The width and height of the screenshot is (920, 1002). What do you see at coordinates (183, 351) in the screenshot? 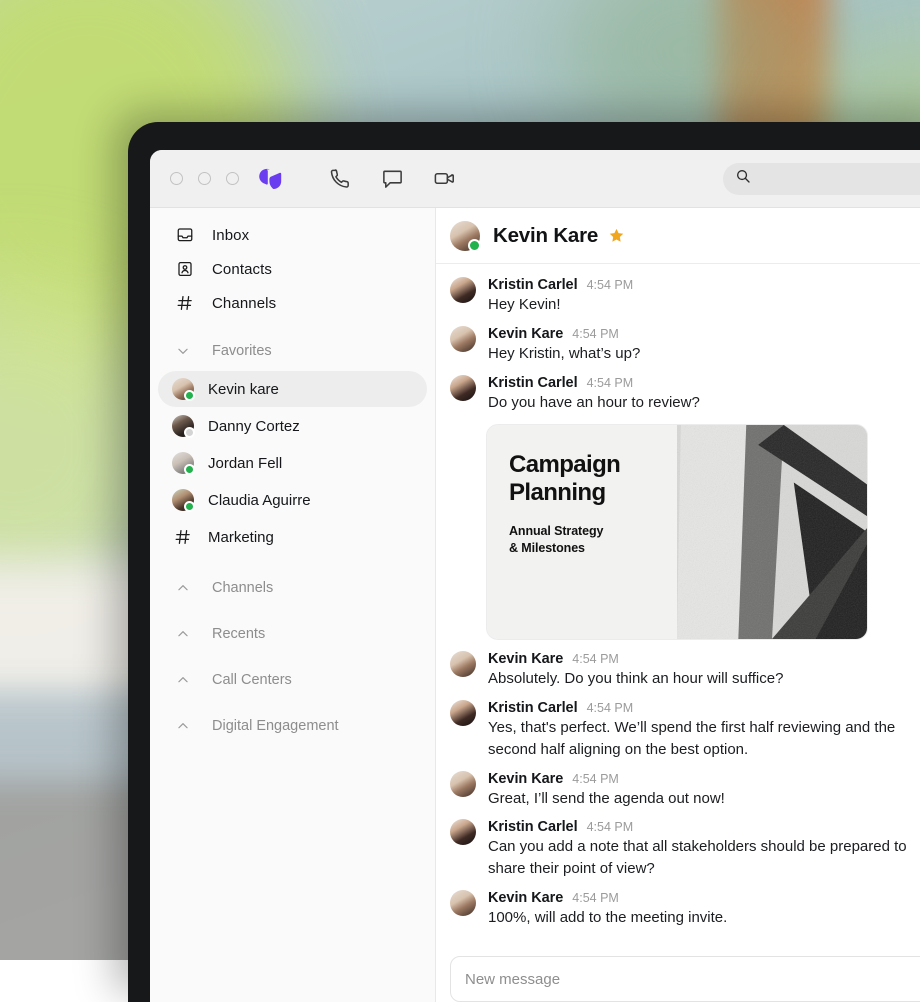
I see `chevron-down-icon` at bounding box center [183, 351].